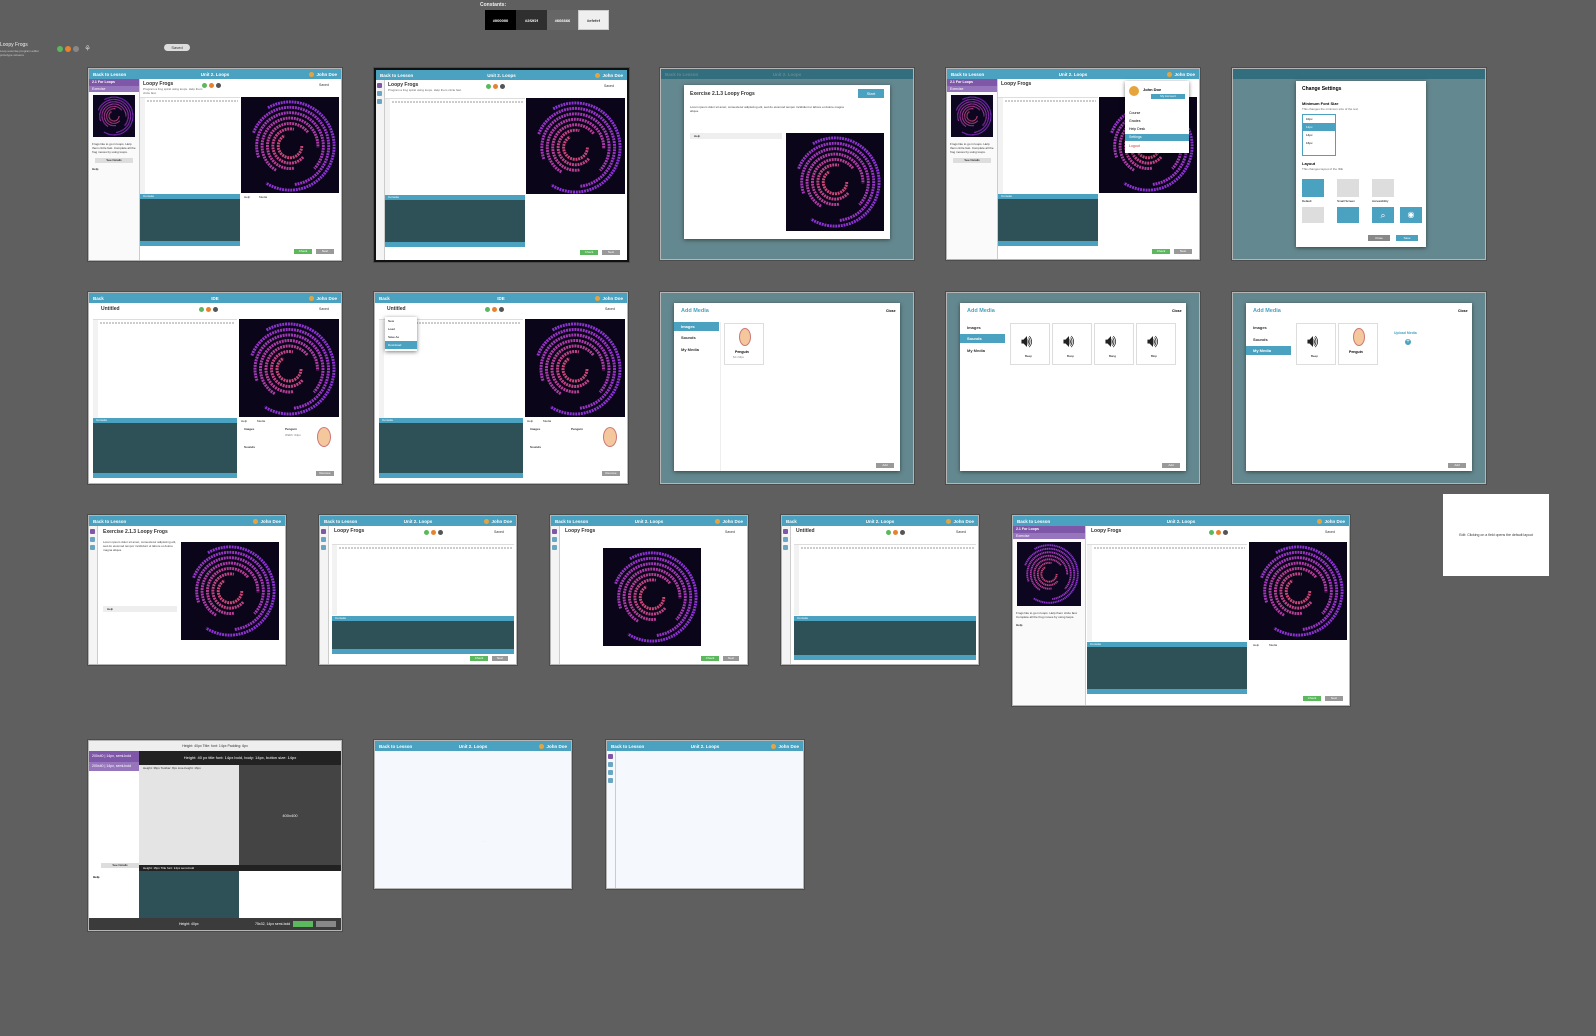 The height and width of the screenshot is (1036, 1596). Describe the element at coordinates (611, 473) in the screenshot. I see `remove-media-button: Remove` at that location.